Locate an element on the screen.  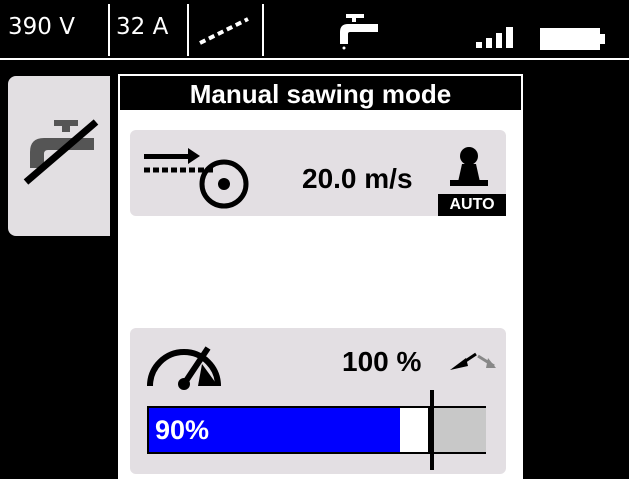
feed-speed-value: 20.0 m/s is located at coordinates (357, 178).